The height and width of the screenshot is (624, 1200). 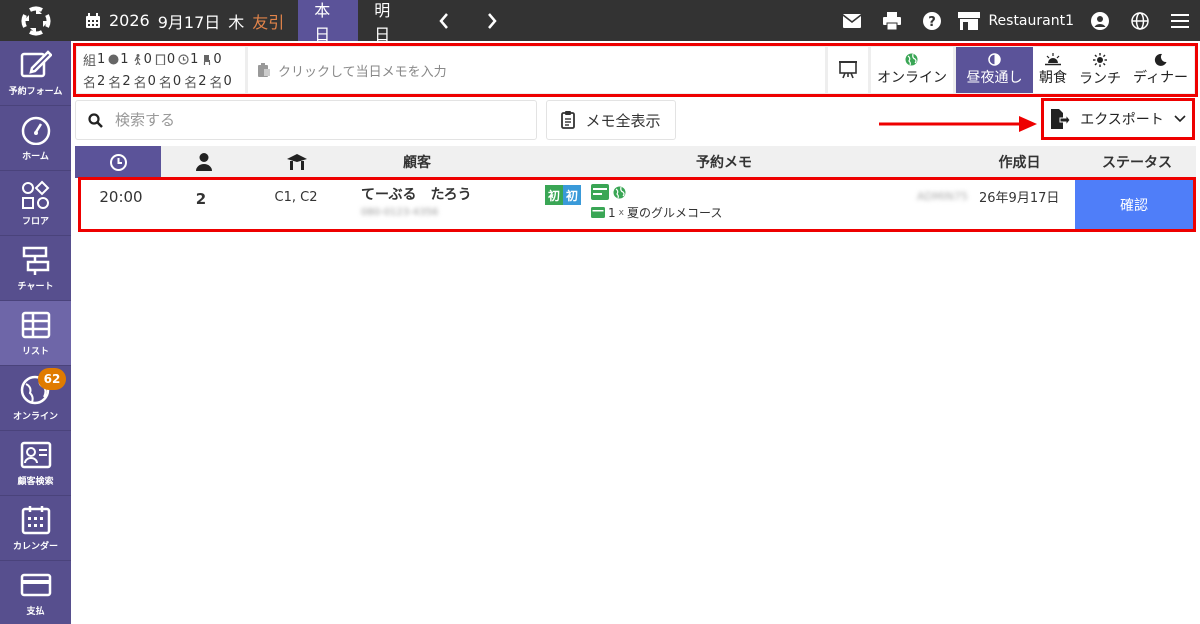 I want to click on credit-card-icon, so click(x=35, y=584).